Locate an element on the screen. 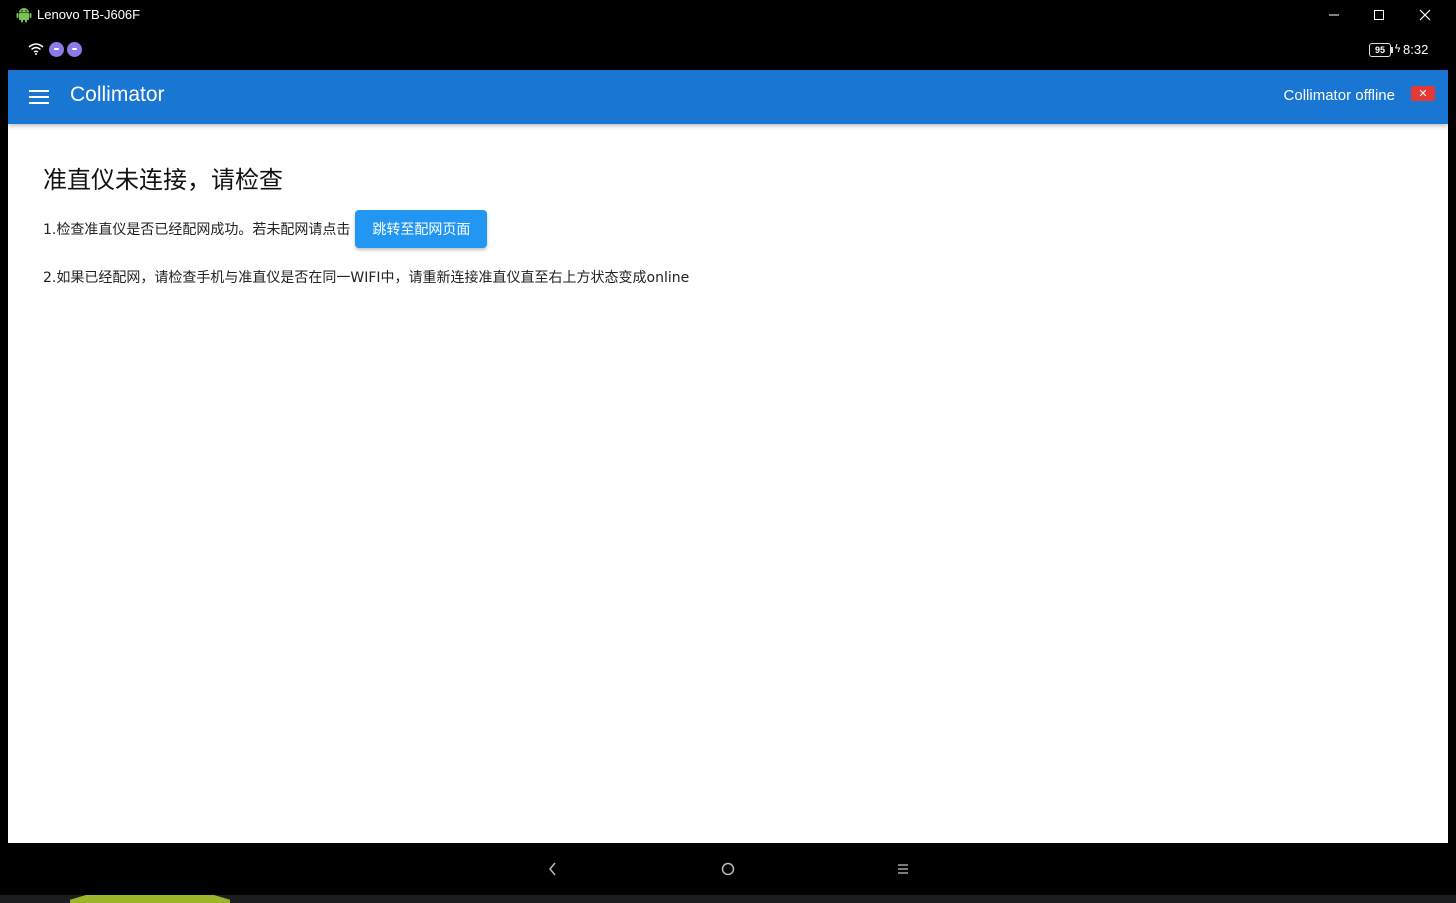  battery-indicator: 95 is located at coordinates (1381, 50).